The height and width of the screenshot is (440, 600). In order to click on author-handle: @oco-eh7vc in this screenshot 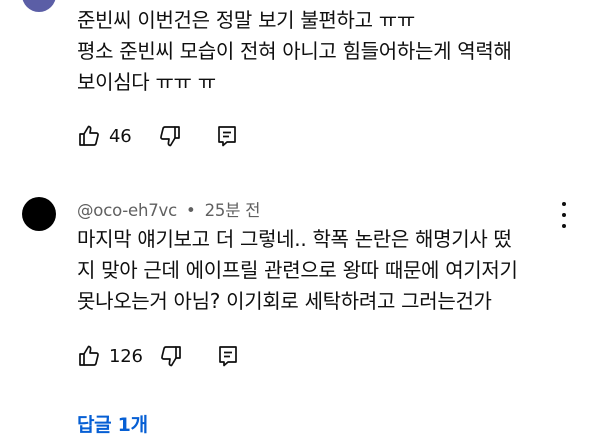, I will do `click(127, 210)`.